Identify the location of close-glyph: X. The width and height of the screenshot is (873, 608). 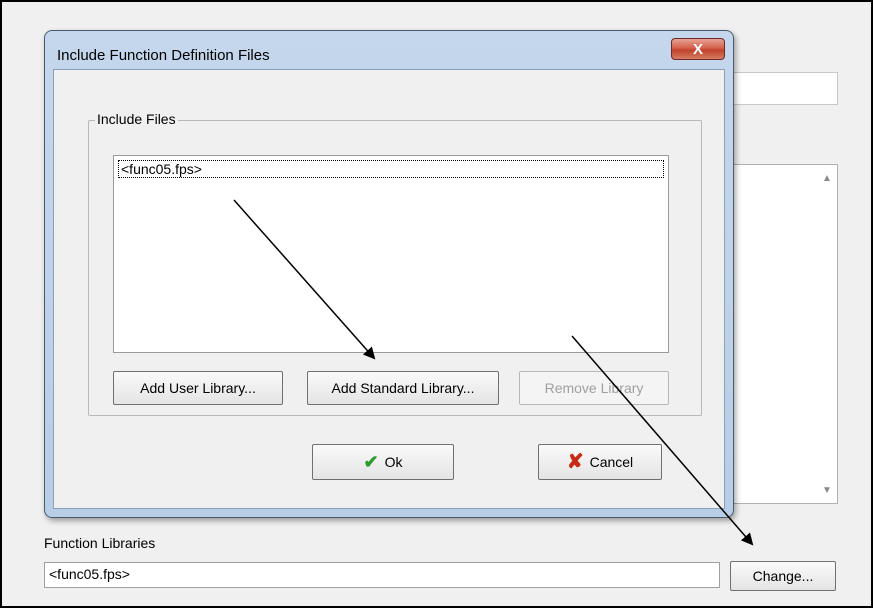
(697, 49).